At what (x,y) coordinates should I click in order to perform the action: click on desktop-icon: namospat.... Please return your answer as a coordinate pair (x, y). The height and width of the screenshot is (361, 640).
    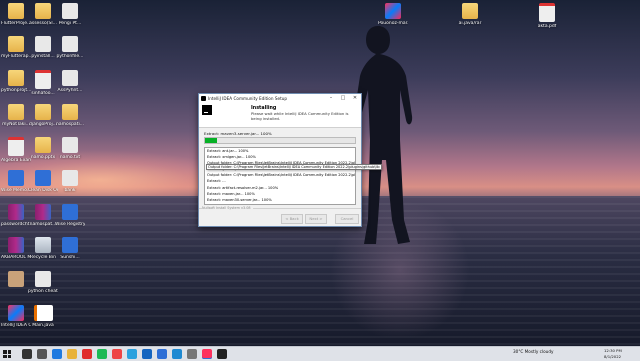
    Looking at the image, I should click on (43, 215).